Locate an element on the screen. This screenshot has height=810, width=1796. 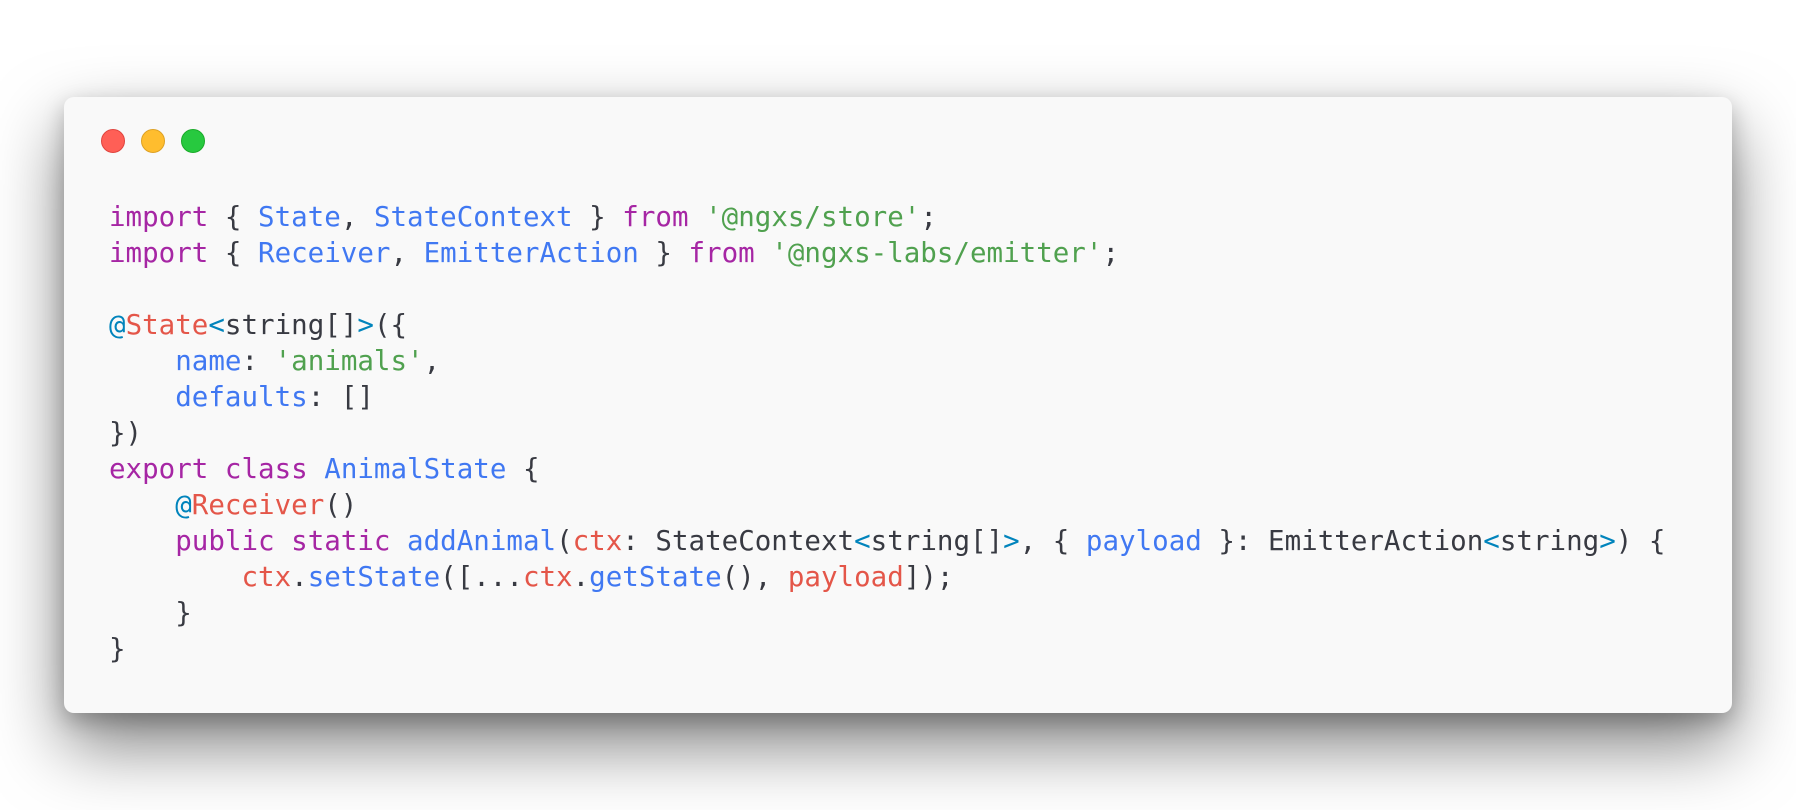
code-token: , { is located at coordinates (1052, 541).